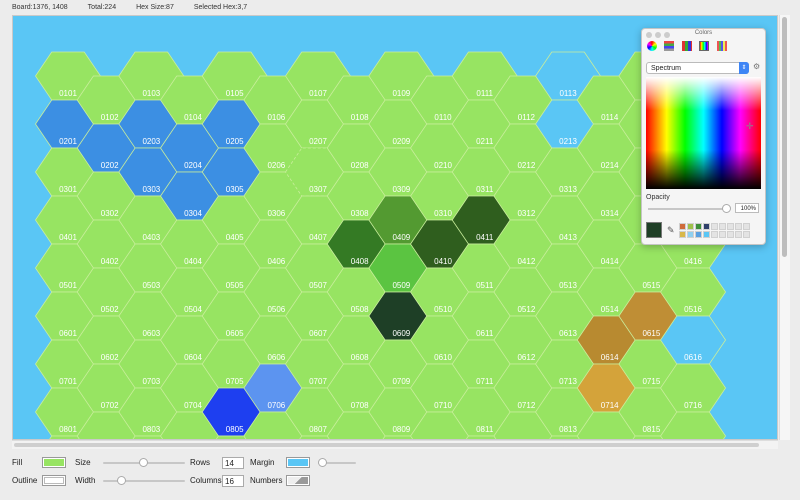 The image size is (800, 500). Describe the element at coordinates (220, 7) in the screenshot. I see `selected-hex-readout: Selected Hex:3,7` at that location.